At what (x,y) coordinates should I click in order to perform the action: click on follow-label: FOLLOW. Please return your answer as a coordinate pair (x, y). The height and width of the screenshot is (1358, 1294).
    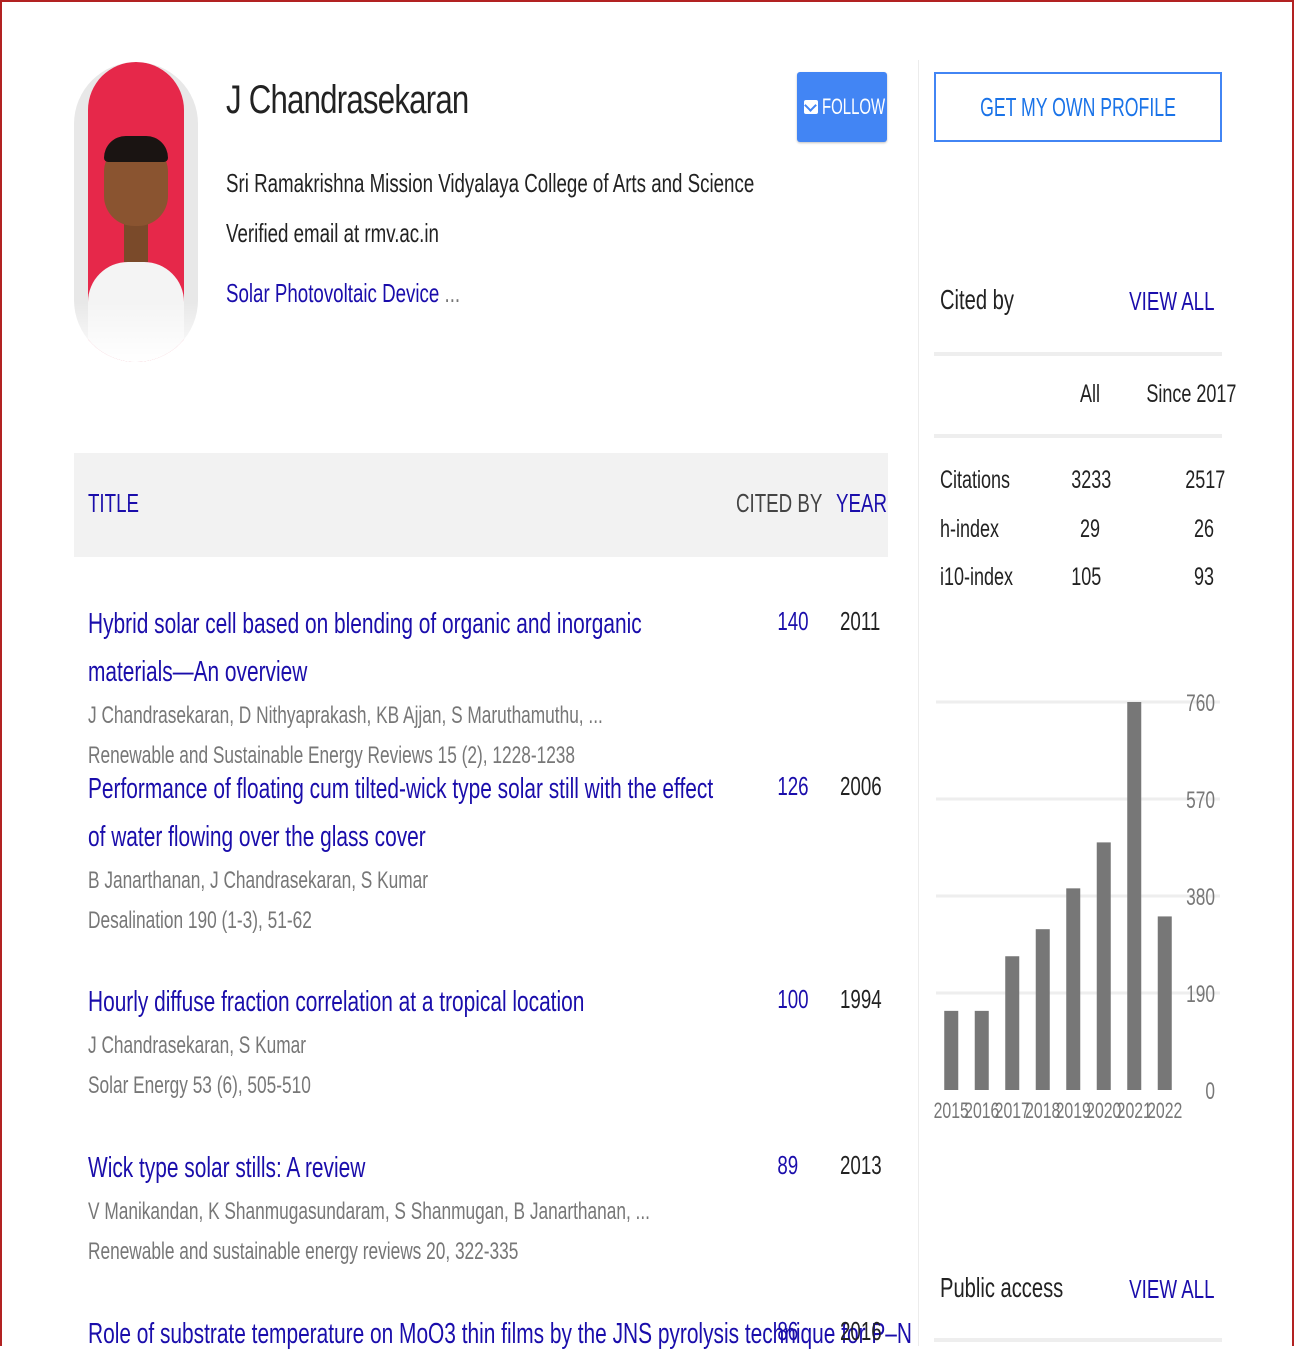
    Looking at the image, I should click on (854, 106).